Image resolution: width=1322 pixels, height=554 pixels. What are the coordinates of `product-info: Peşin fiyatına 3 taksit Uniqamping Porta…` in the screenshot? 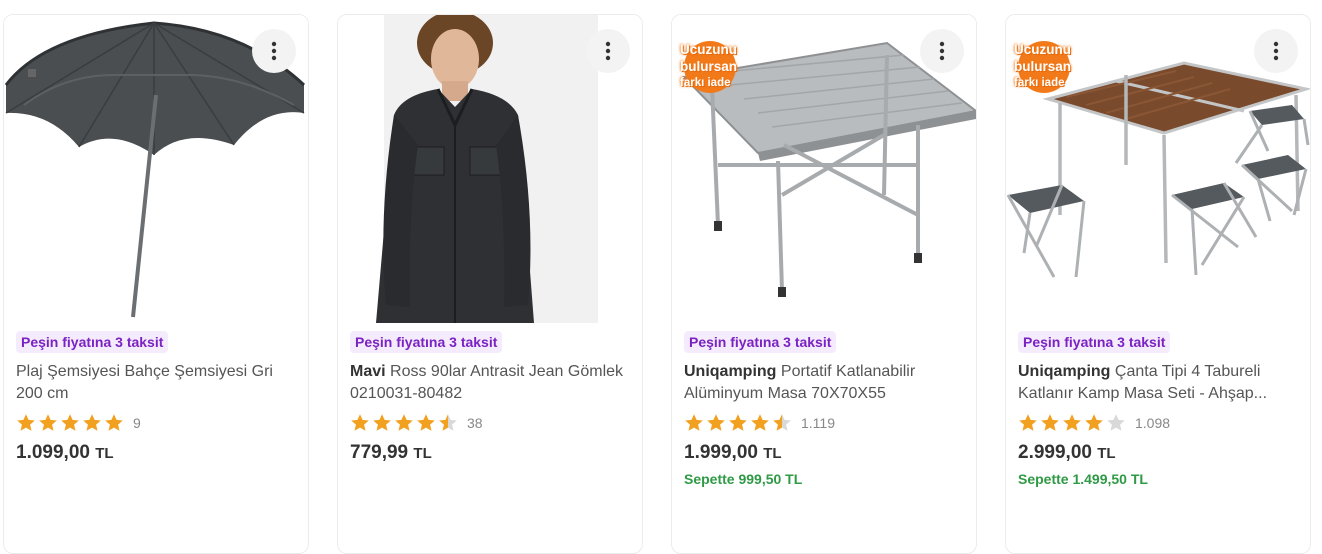 It's located at (825, 409).